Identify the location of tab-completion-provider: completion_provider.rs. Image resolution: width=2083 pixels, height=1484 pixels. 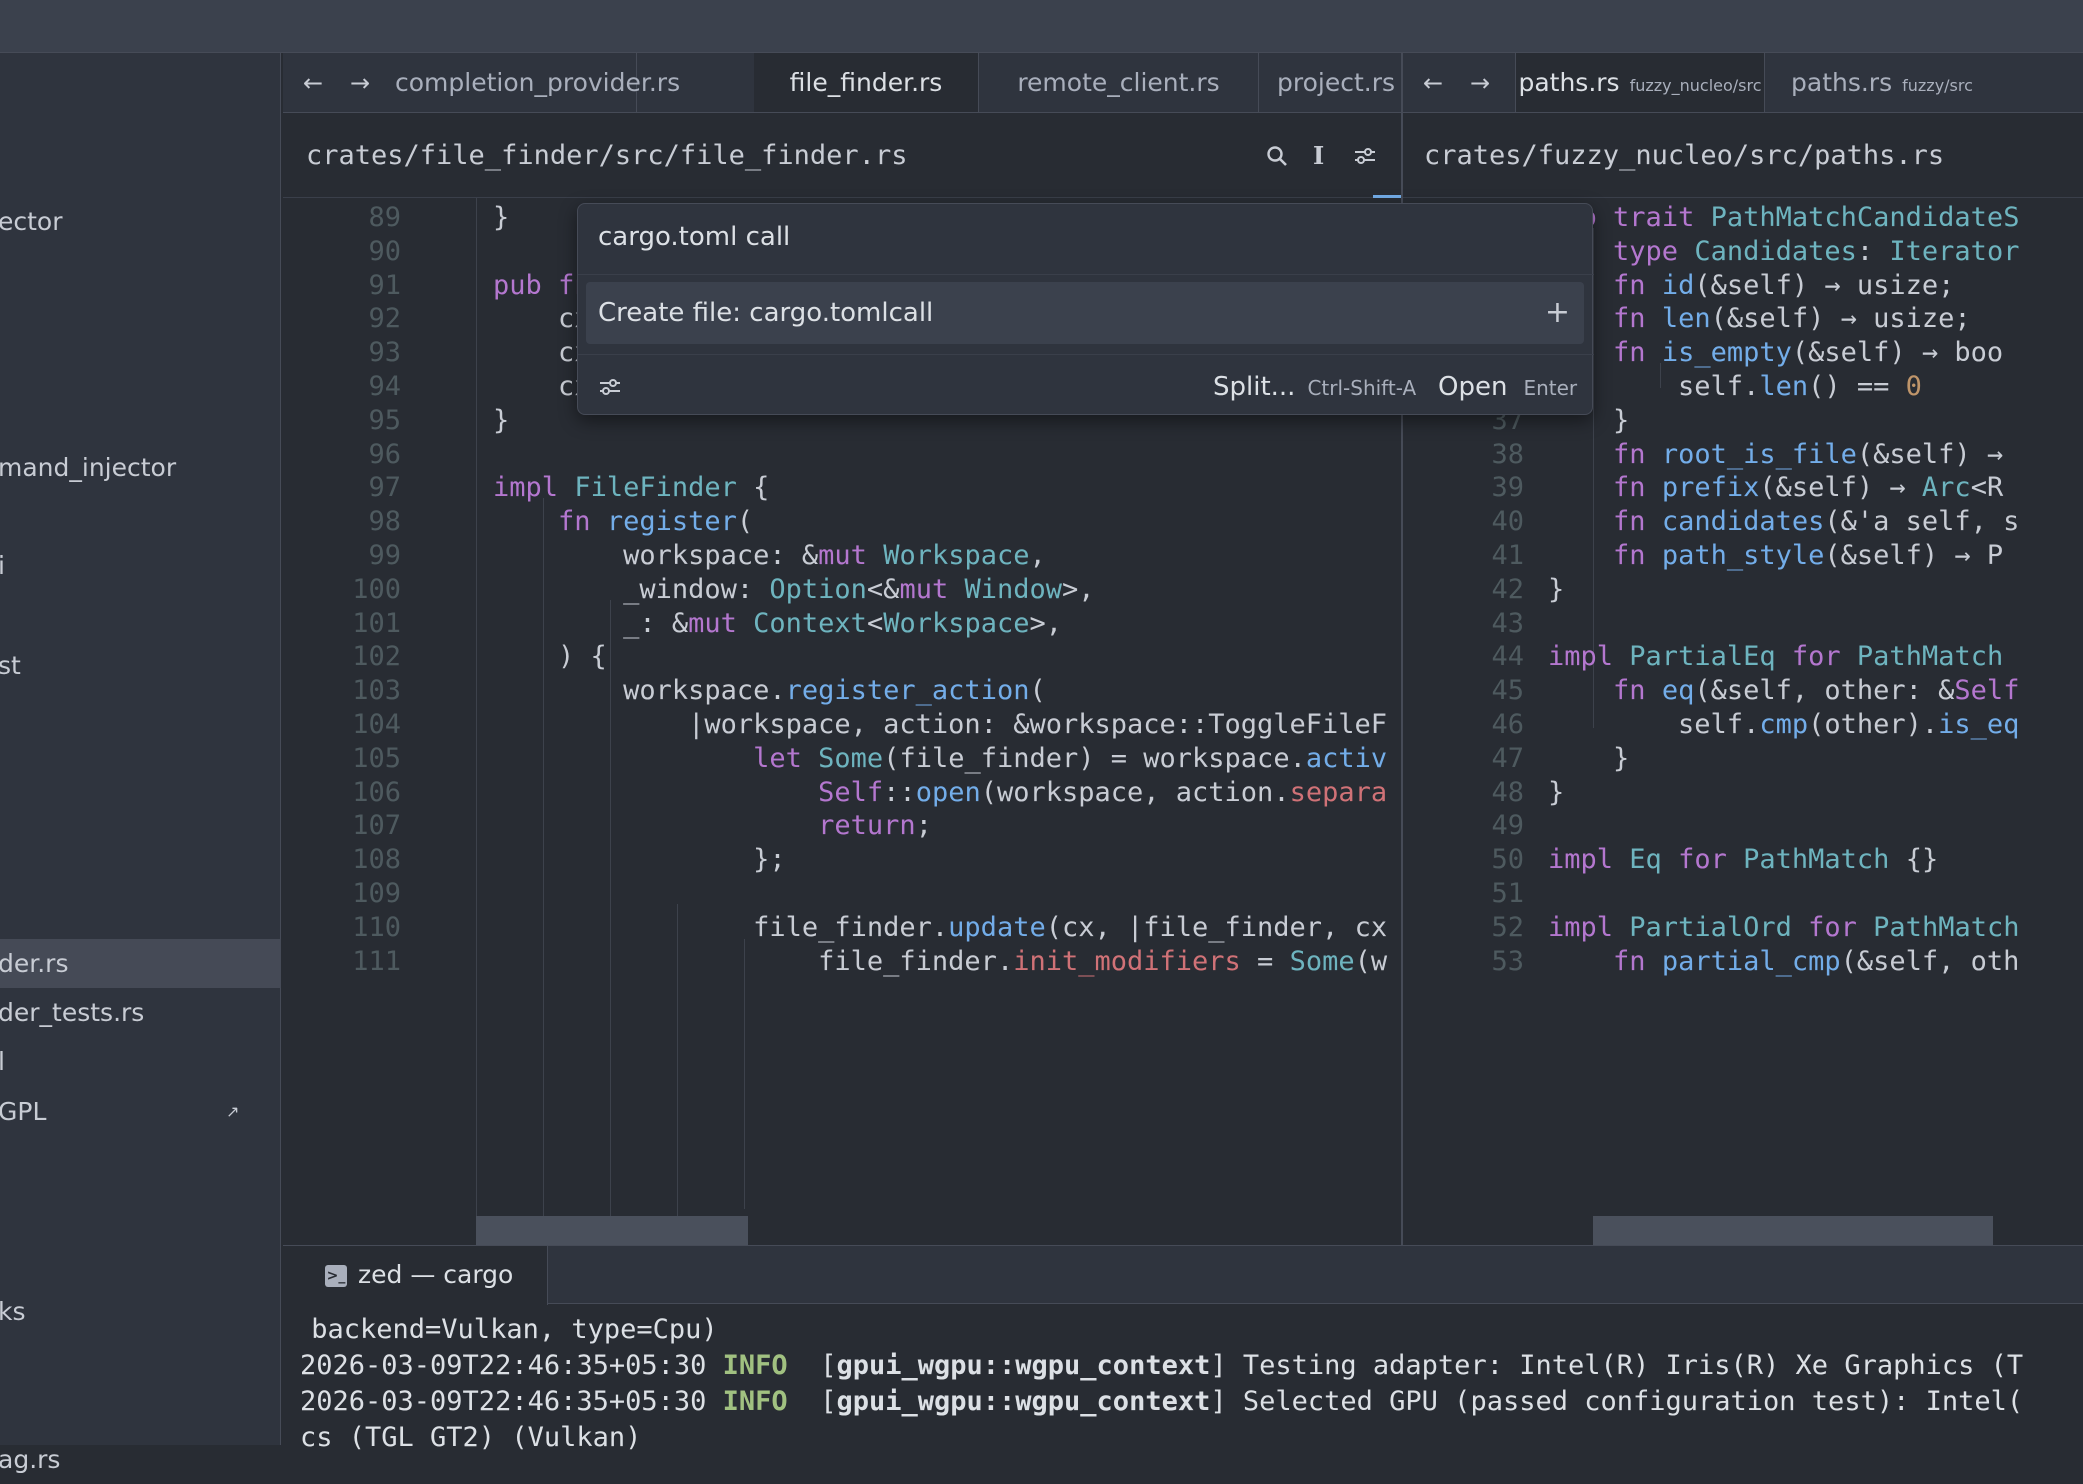
(537, 82).